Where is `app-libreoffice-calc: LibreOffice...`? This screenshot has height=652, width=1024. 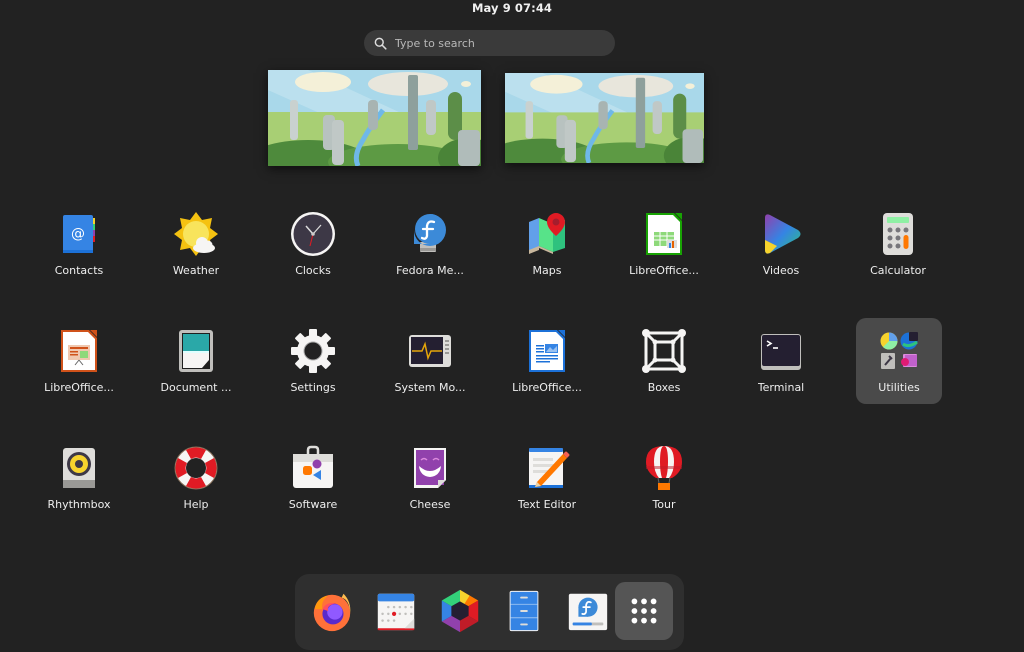
app-libreoffice-calc: LibreOffice... is located at coordinates (664, 244).